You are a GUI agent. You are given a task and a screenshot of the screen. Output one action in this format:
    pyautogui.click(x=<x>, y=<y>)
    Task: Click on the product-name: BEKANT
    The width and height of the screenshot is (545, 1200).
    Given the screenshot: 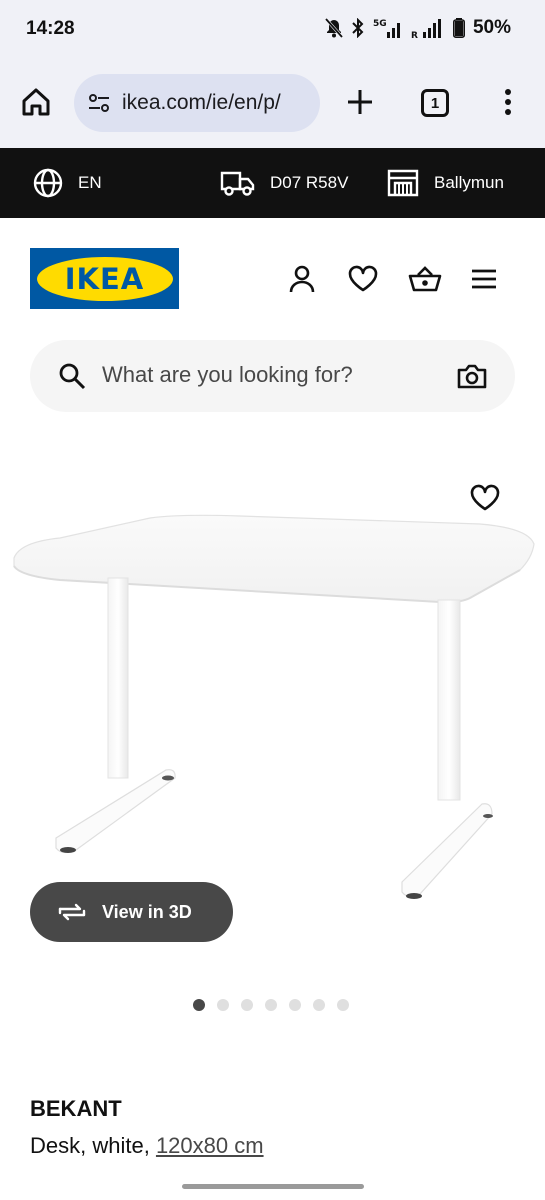 What is the action you would take?
    pyautogui.click(x=76, y=1108)
    